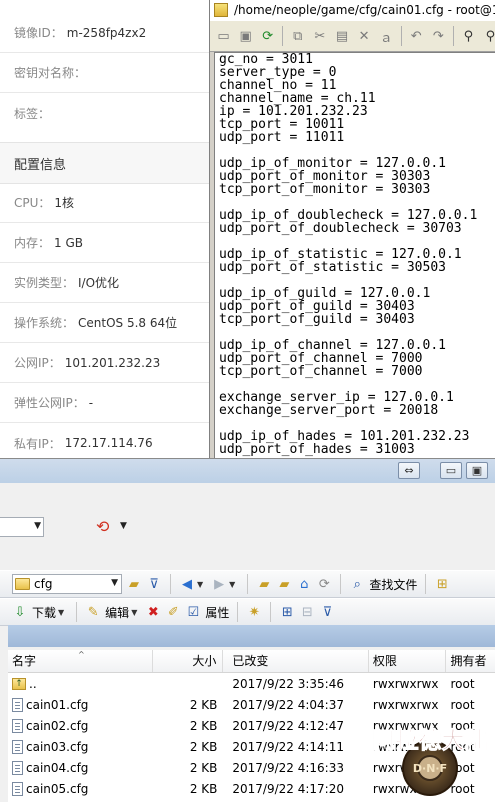 The width and height of the screenshot is (495, 802). What do you see at coordinates (288, 746) in the screenshot?
I see `file-modified: 2017/9/22 4:14:11` at bounding box center [288, 746].